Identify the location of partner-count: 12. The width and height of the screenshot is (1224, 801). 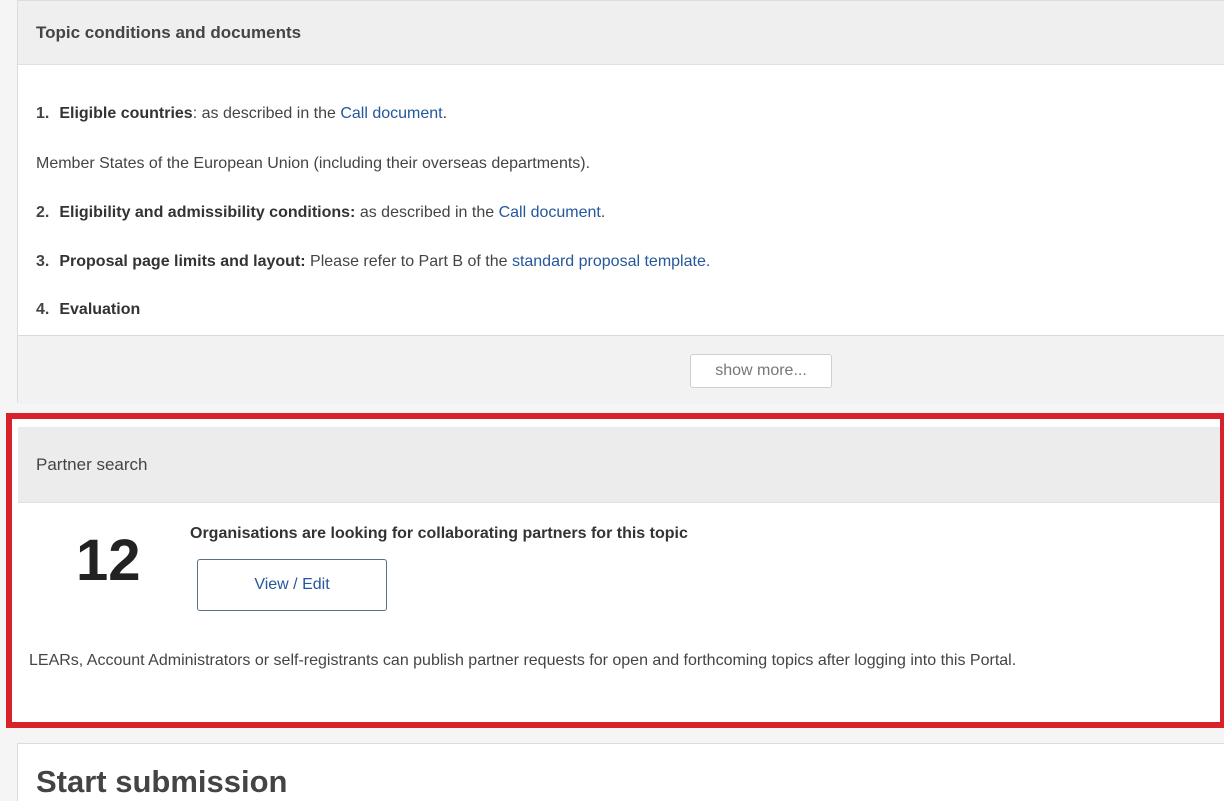
(108, 560).